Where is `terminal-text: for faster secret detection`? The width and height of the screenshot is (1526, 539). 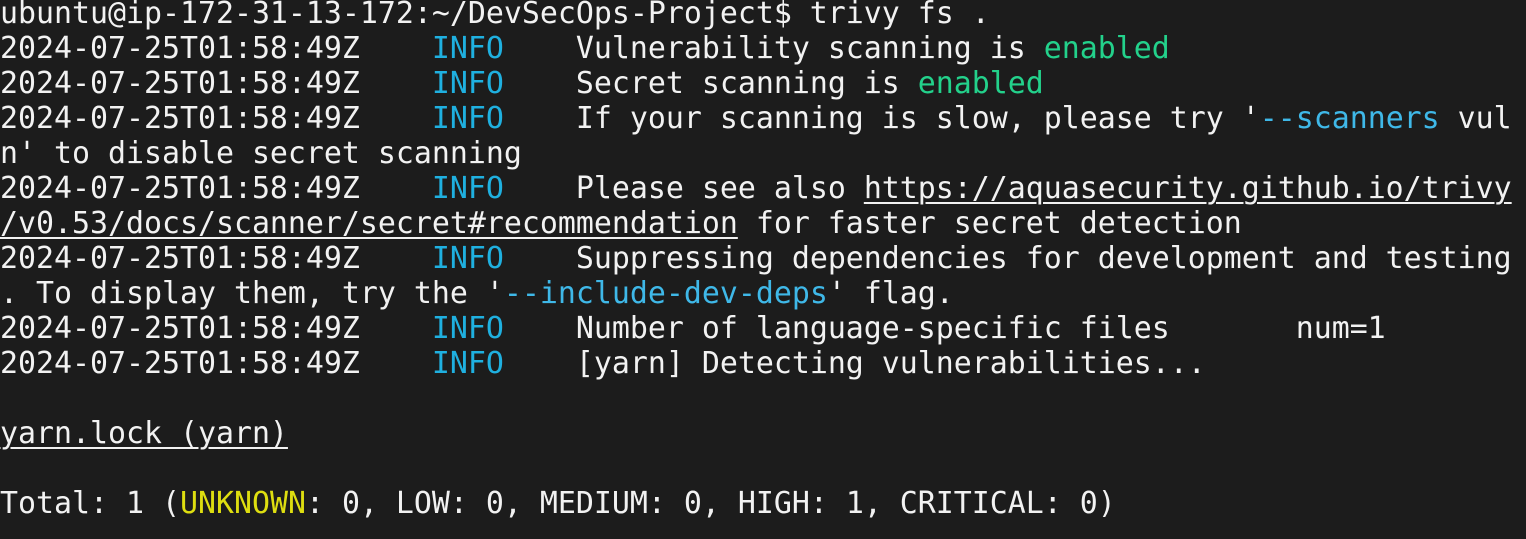
terminal-text: for faster secret detection is located at coordinates (989, 223).